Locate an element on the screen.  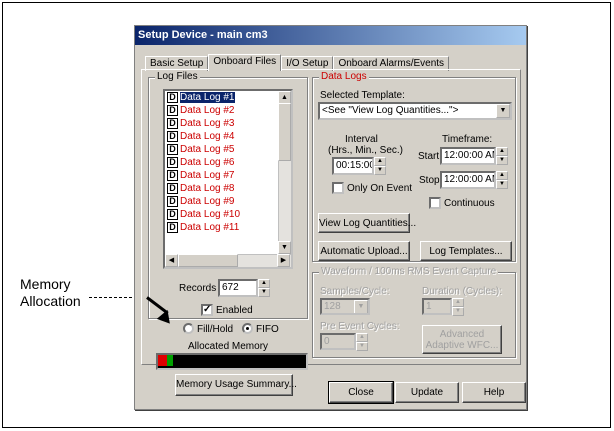
list-item: D Data Log #10 is located at coordinates (228, 214).